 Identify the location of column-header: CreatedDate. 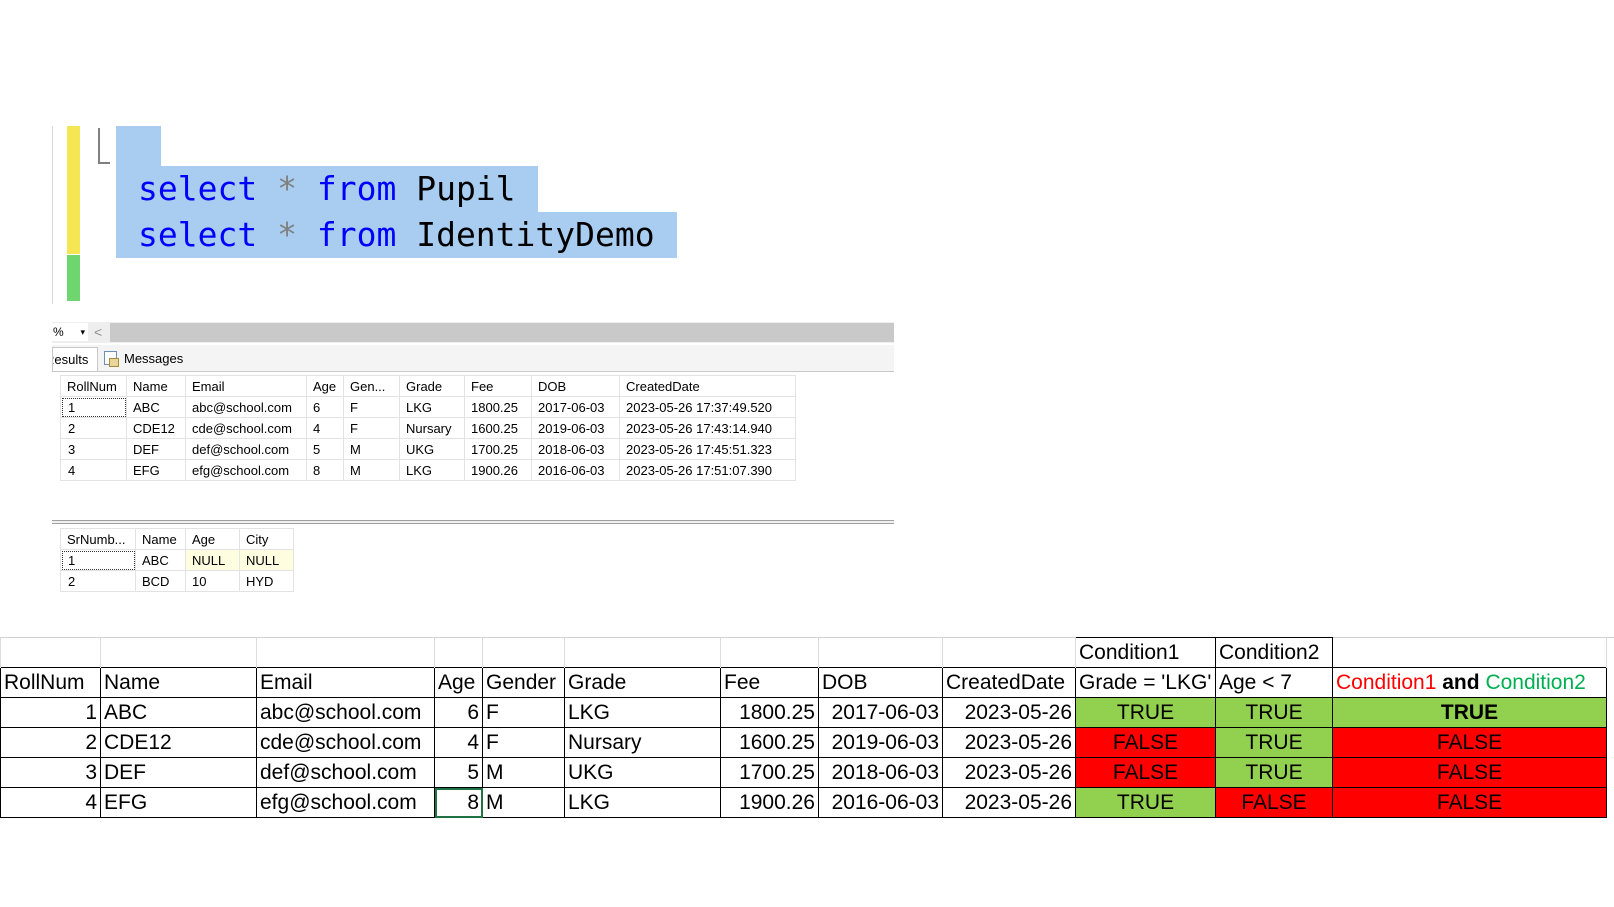
(707, 386).